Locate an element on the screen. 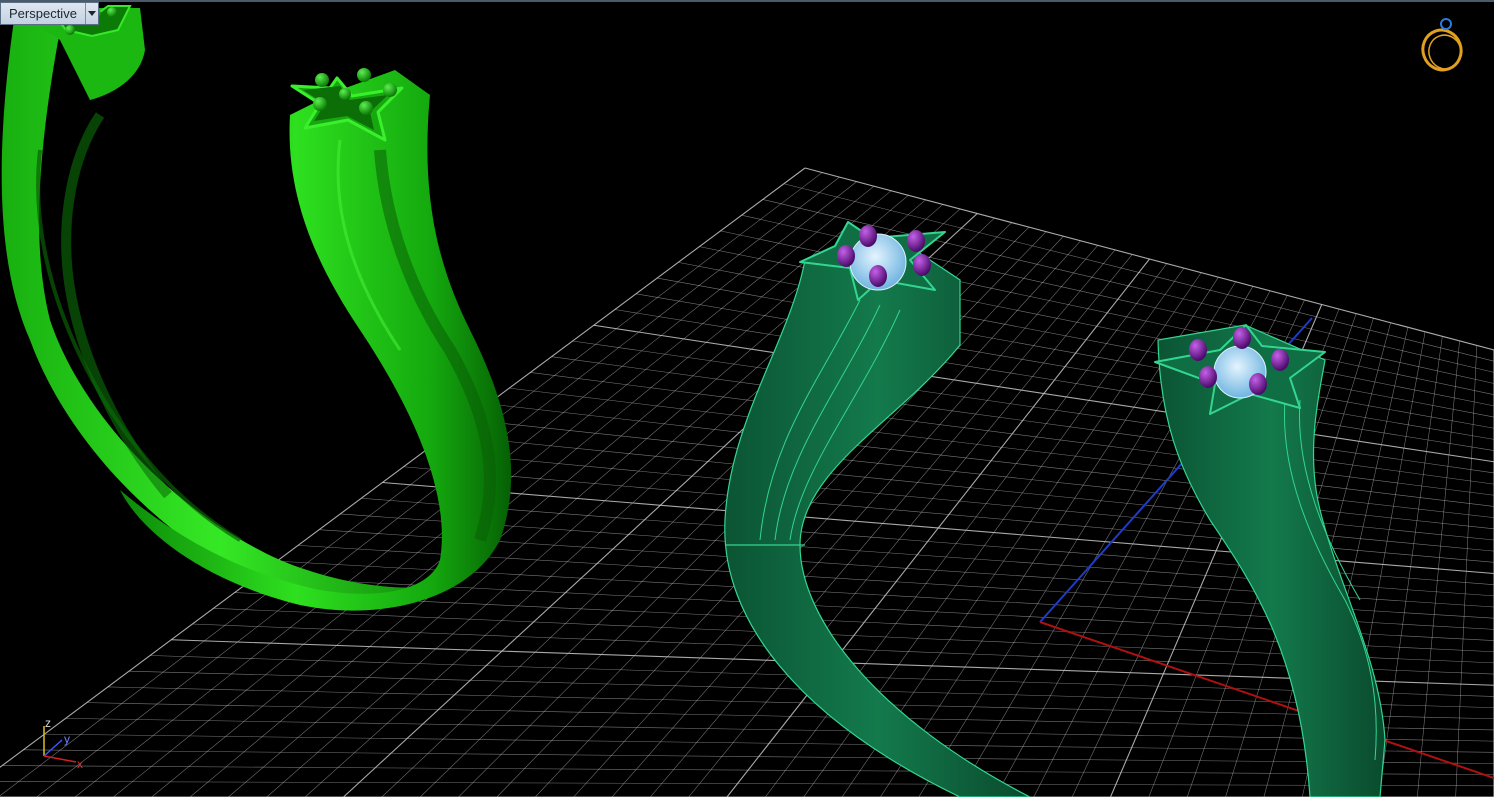  viewport-title-tab: Perspective is located at coordinates (49, 13).